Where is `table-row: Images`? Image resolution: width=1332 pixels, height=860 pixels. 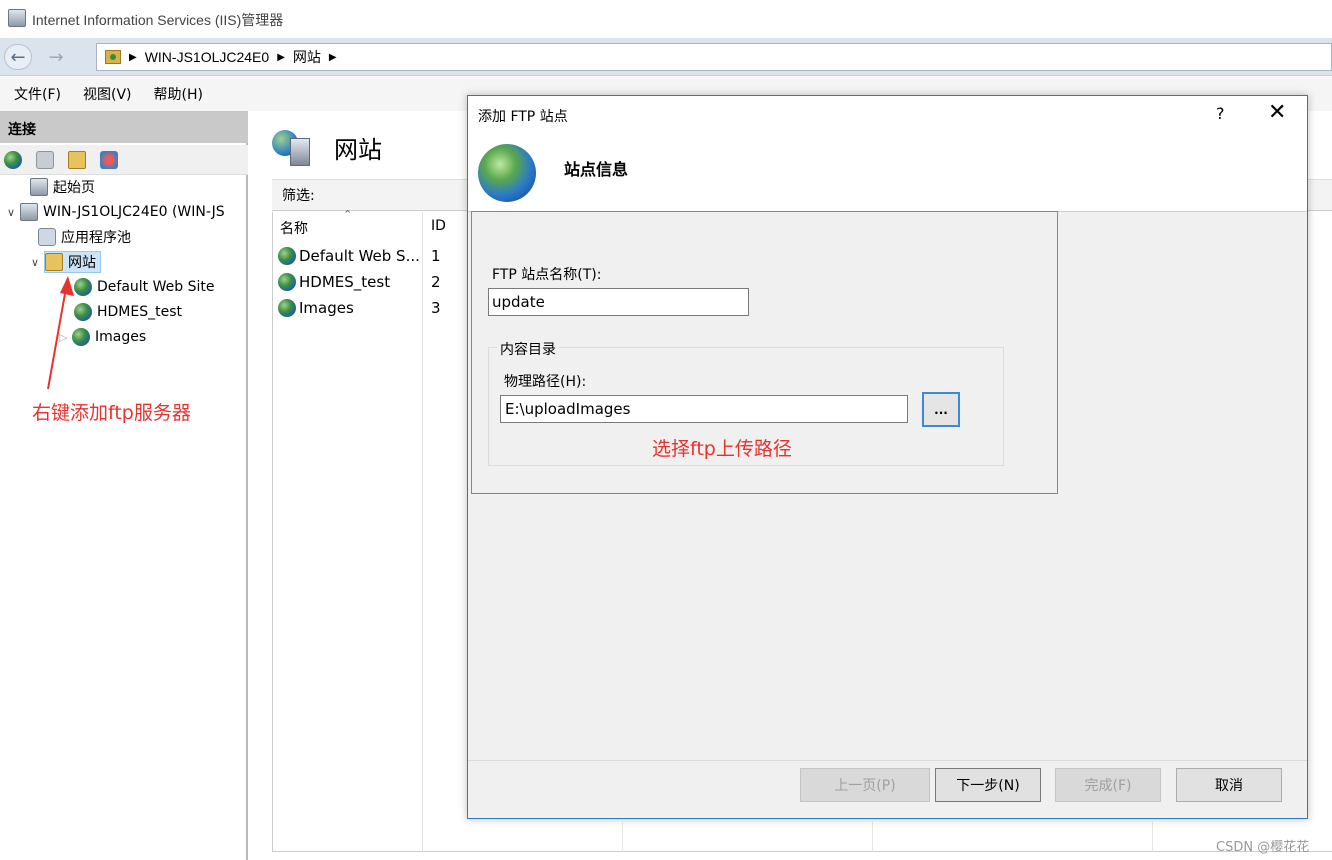
table-row: Images is located at coordinates (316, 308).